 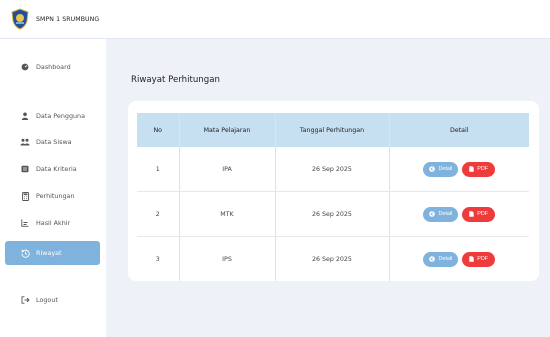 I want to click on sidebar-item-data-kriteria: Data Kriteria, so click(x=52, y=169).